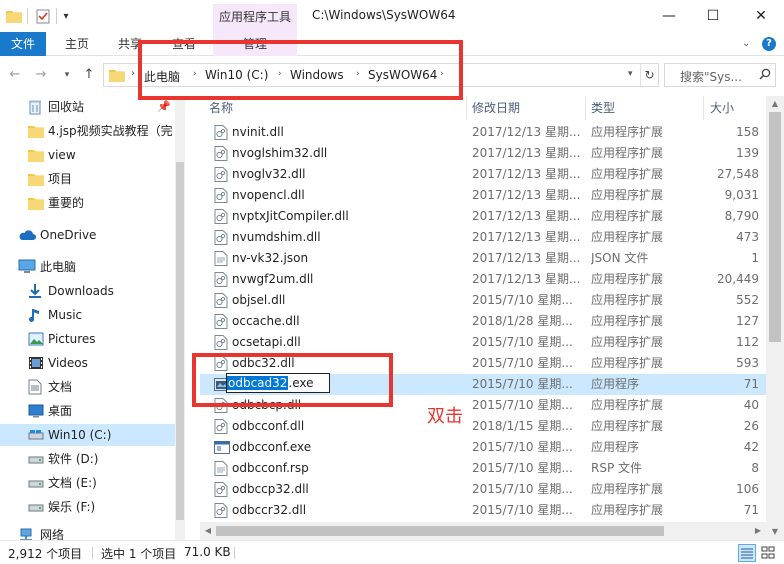  I want to click on file-row: ocsetapi.dll 2015/7/10 星期... 应用程序扩展 112, so click(483, 342).